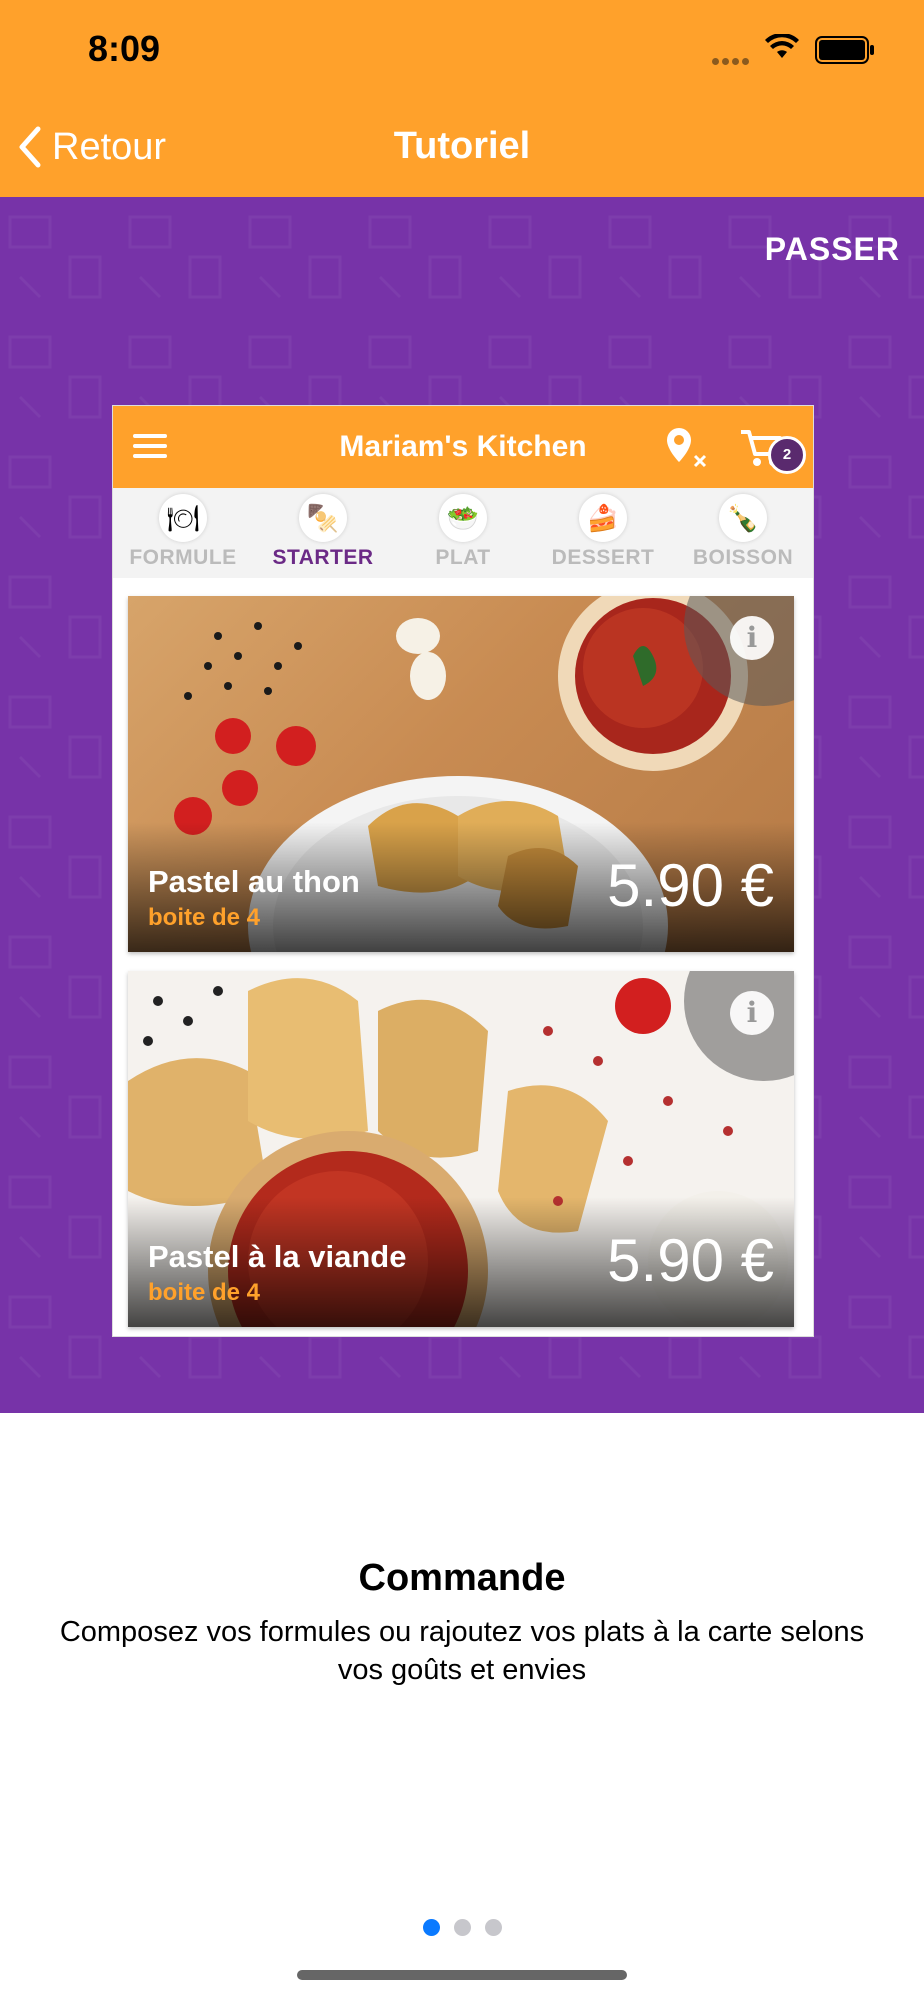  Describe the element at coordinates (732, 61) in the screenshot. I see `signal-icon` at that location.